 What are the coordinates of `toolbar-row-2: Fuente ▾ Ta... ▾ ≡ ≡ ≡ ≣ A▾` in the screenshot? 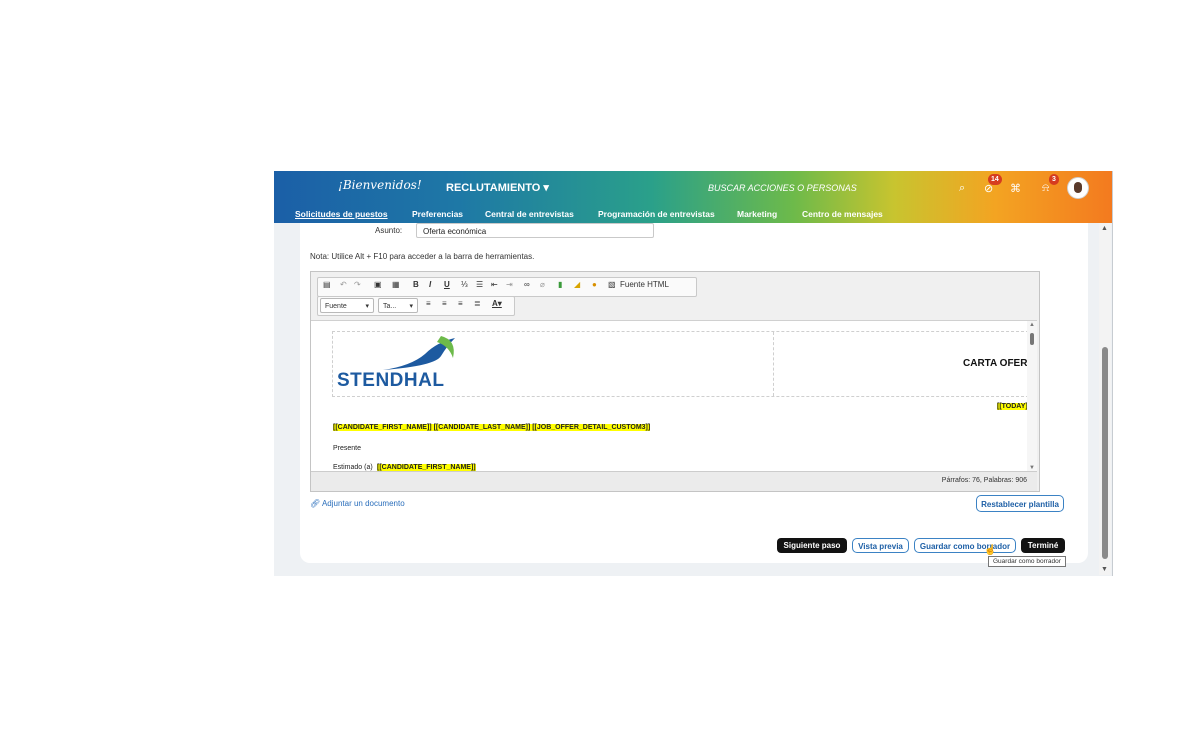 It's located at (416, 306).